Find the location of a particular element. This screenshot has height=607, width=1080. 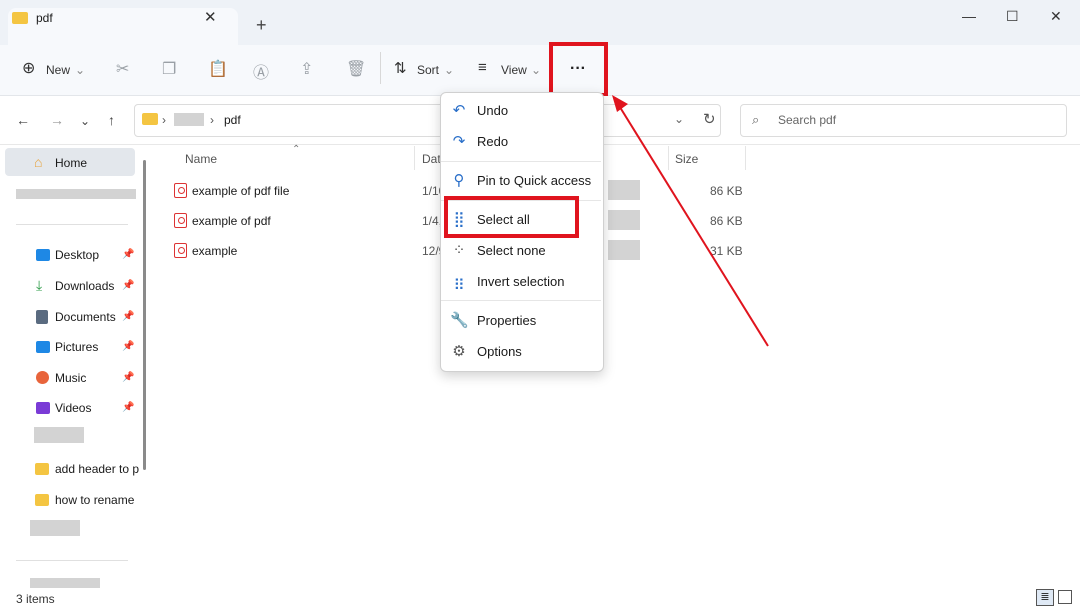

arrow-head is located at coordinates (620, 103).